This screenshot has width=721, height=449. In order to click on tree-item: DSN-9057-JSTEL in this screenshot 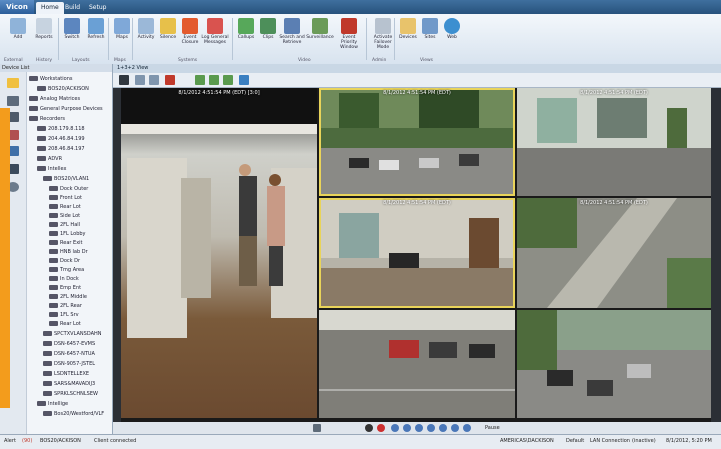, I will do `click(69, 364)`.